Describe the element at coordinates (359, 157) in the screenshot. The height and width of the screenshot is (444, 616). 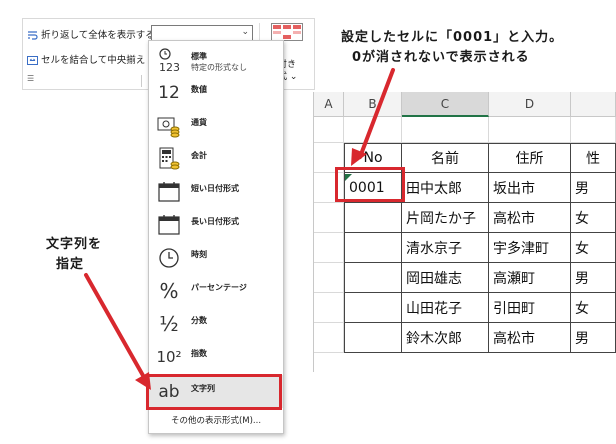
I see `arrow-to-cell-head` at that location.